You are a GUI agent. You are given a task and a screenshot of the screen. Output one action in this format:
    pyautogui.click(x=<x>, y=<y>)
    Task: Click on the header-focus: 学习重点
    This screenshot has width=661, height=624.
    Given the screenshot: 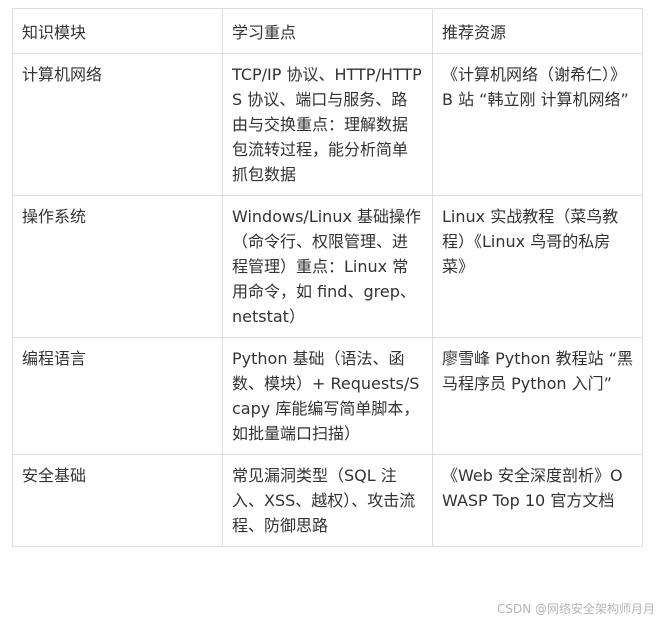 What is the action you would take?
    pyautogui.click(x=327, y=31)
    